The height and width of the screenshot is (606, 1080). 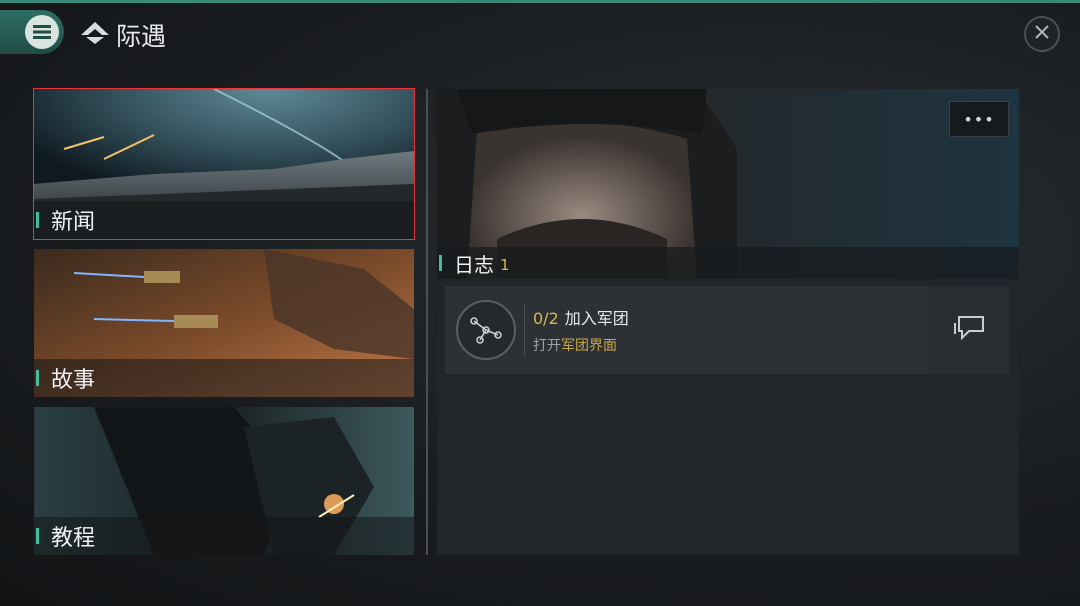 I want to click on close-icon, so click(x=1042, y=34).